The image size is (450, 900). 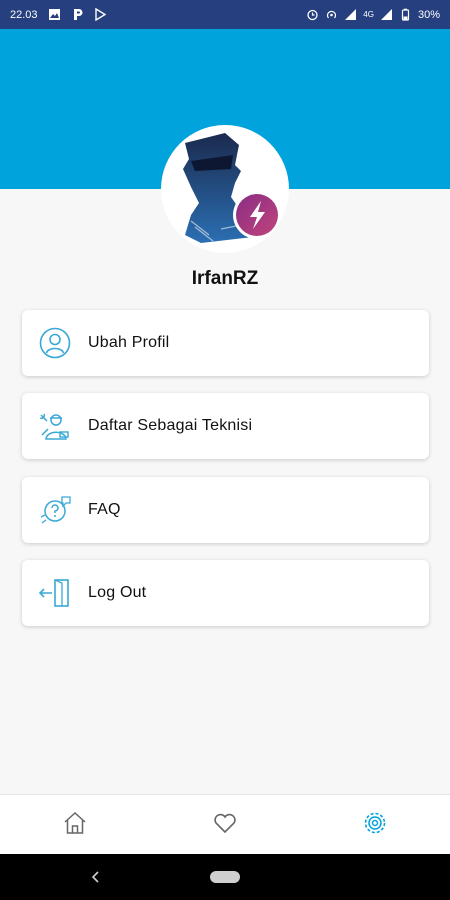 I want to click on nav-home, so click(x=75, y=825).